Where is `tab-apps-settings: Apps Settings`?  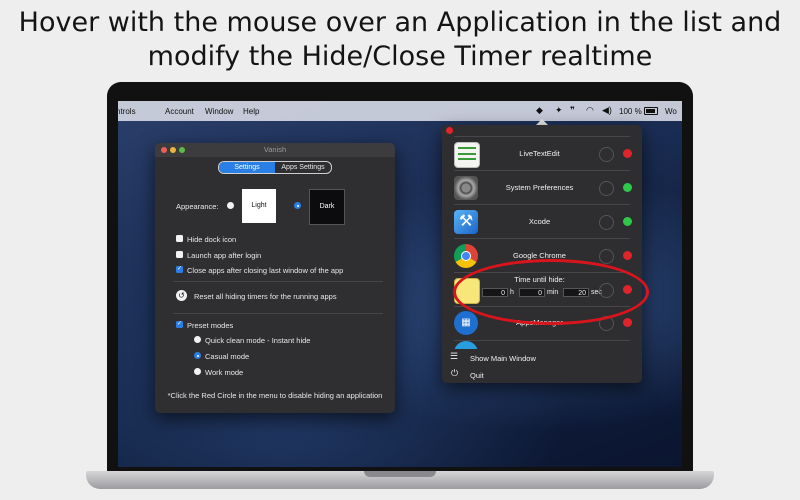
tab-apps-settings: Apps Settings is located at coordinates (303, 167).